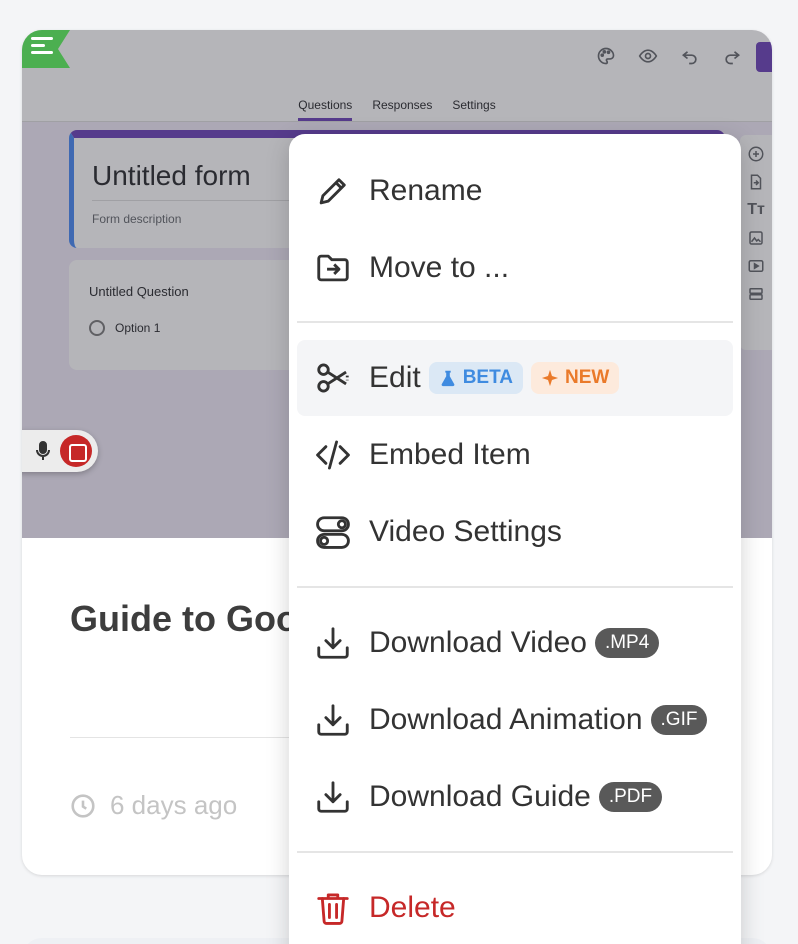 The height and width of the screenshot is (944, 798). Describe the element at coordinates (480, 796) in the screenshot. I see `menu-label-download-guide: Download Guide` at that location.